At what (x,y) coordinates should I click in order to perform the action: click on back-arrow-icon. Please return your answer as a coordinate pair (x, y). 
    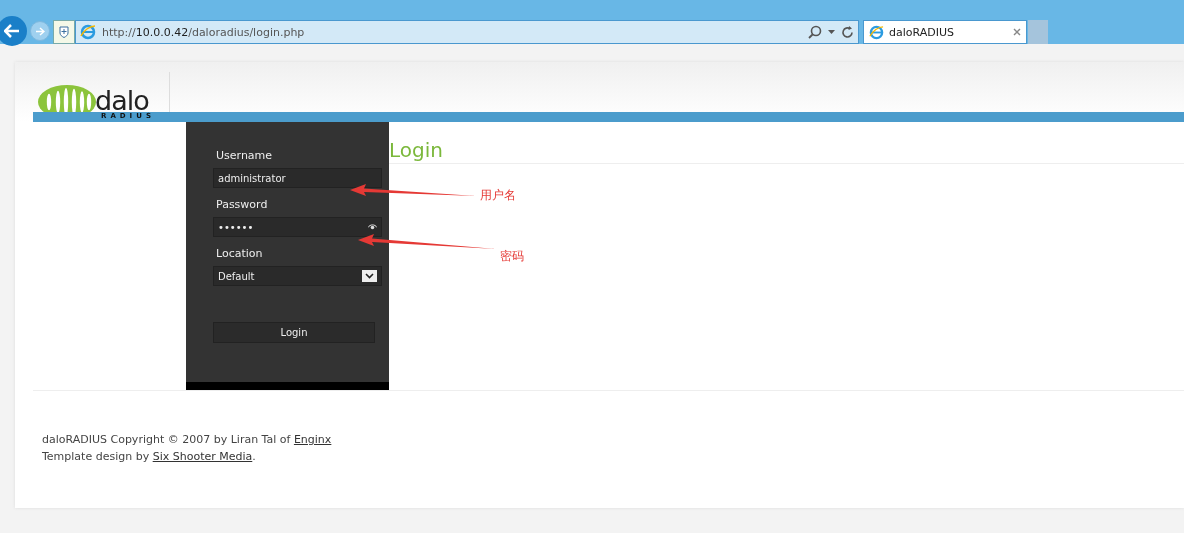
    Looking at the image, I should click on (12, 31).